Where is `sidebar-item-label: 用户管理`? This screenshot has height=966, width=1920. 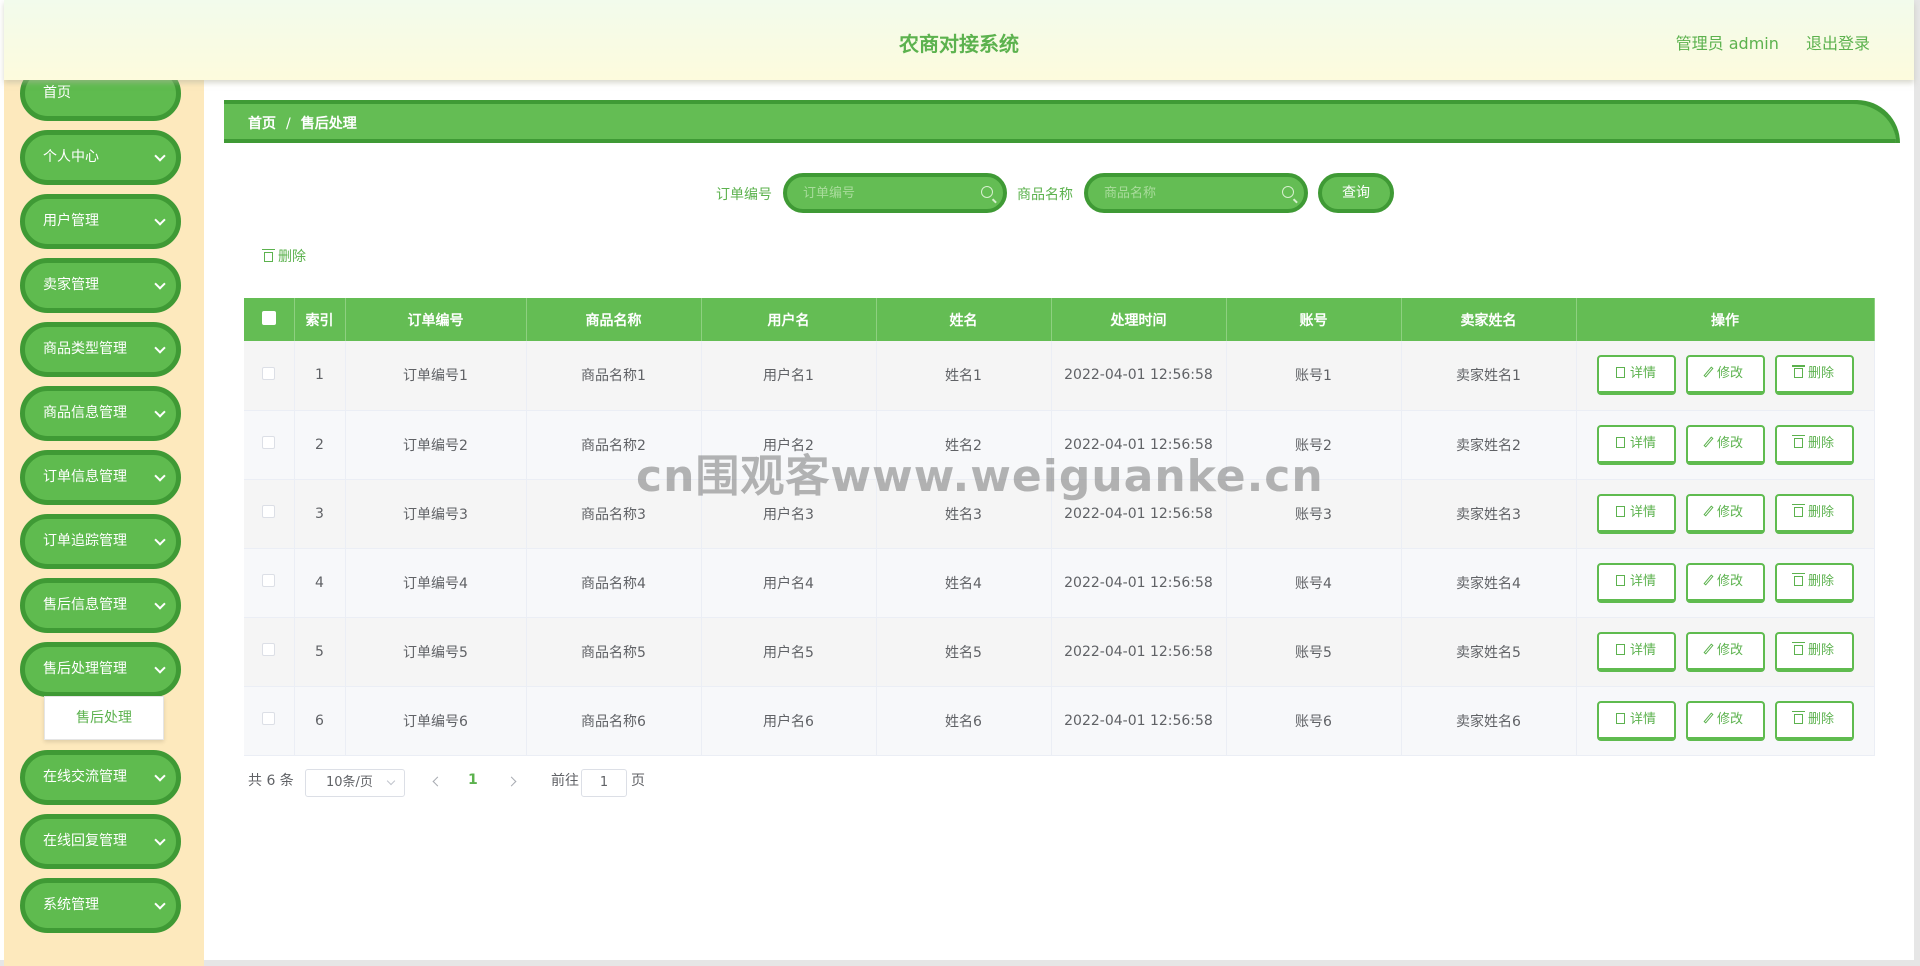
sidebar-item-label: 用户管理 is located at coordinates (71, 221).